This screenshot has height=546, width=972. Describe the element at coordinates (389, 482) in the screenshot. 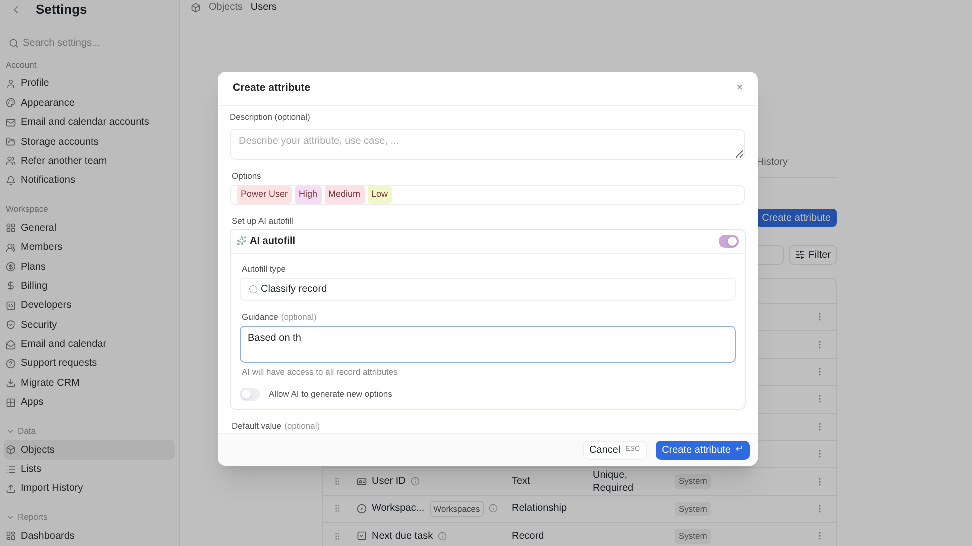

I see `attribute-name: User ID` at that location.